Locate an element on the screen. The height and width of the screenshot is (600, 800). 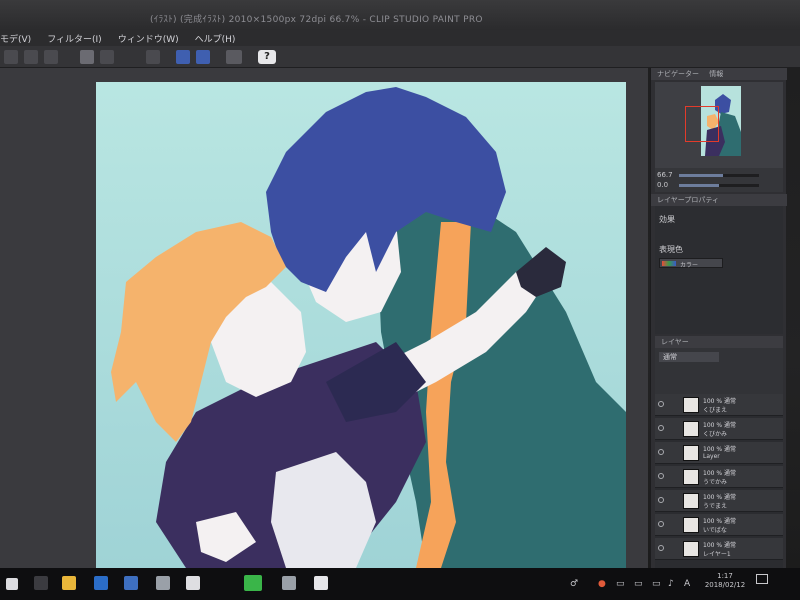
angle-fill is located at coordinates (699, 185).